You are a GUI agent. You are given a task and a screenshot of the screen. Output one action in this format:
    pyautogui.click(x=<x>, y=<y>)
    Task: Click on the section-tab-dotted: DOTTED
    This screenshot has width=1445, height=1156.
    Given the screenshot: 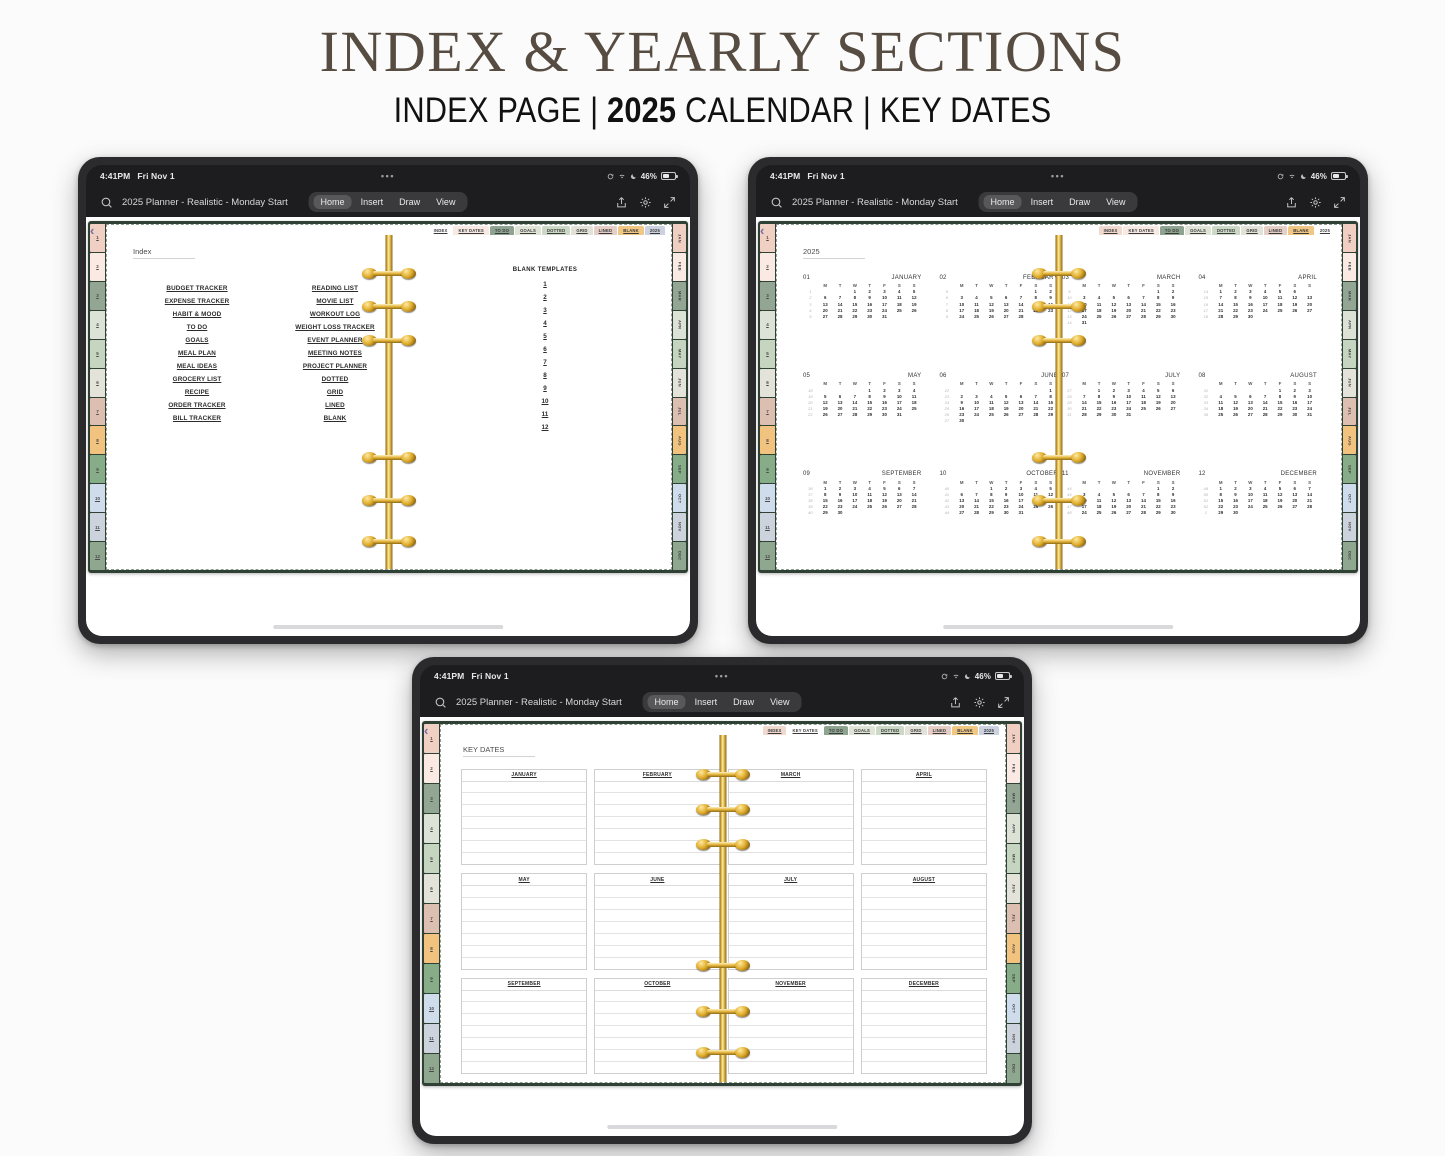 What is the action you would take?
    pyautogui.click(x=556, y=230)
    